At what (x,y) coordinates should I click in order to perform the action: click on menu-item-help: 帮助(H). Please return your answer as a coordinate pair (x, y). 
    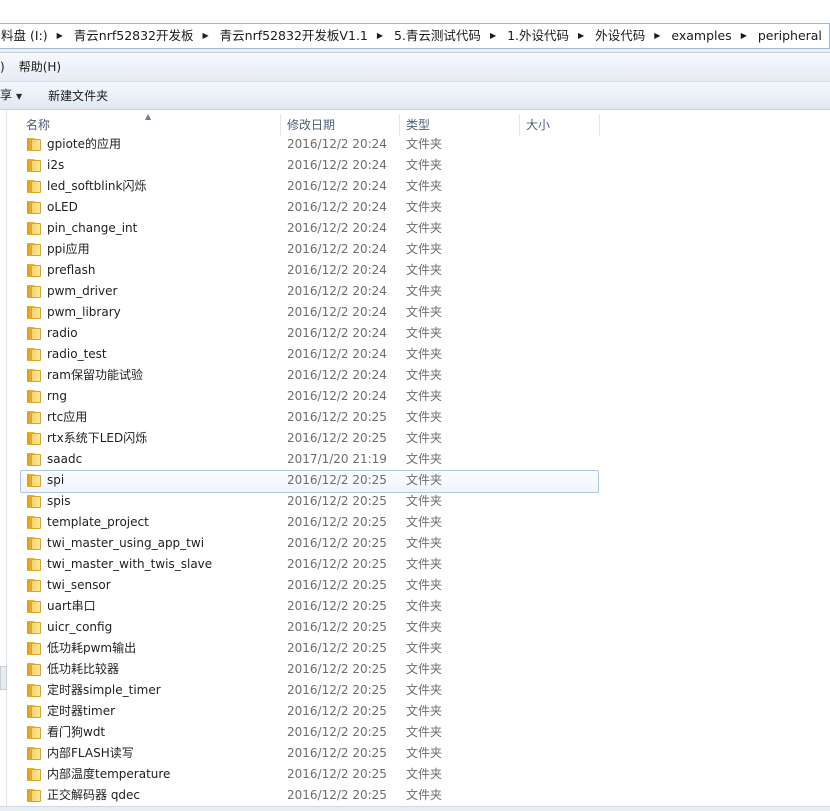
    Looking at the image, I should click on (40, 67).